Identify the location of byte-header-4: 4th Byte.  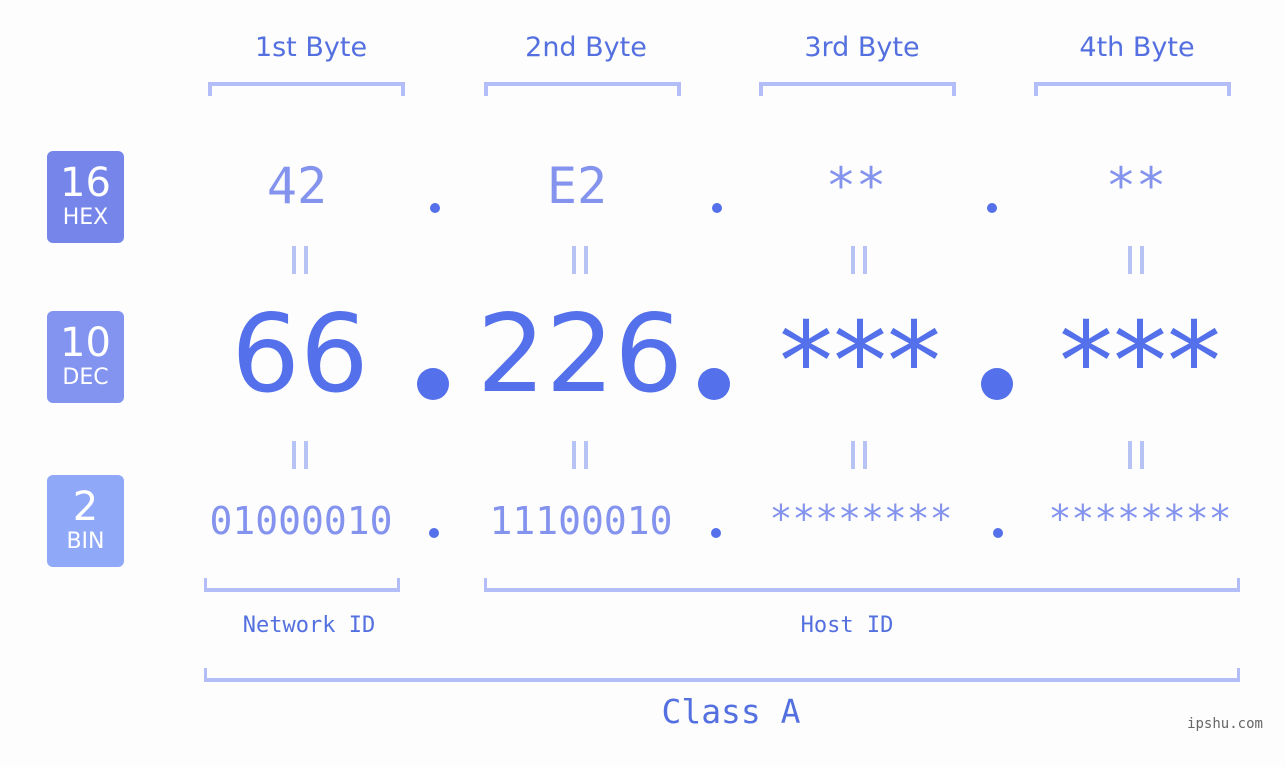
(1137, 47).